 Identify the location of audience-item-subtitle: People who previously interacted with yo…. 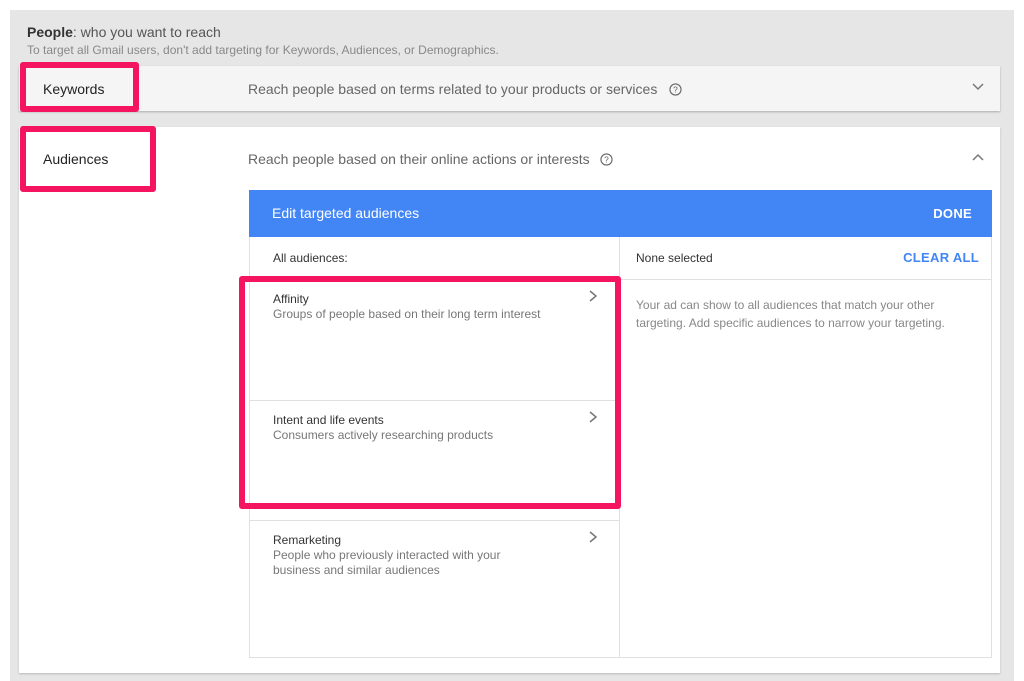
(387, 562).